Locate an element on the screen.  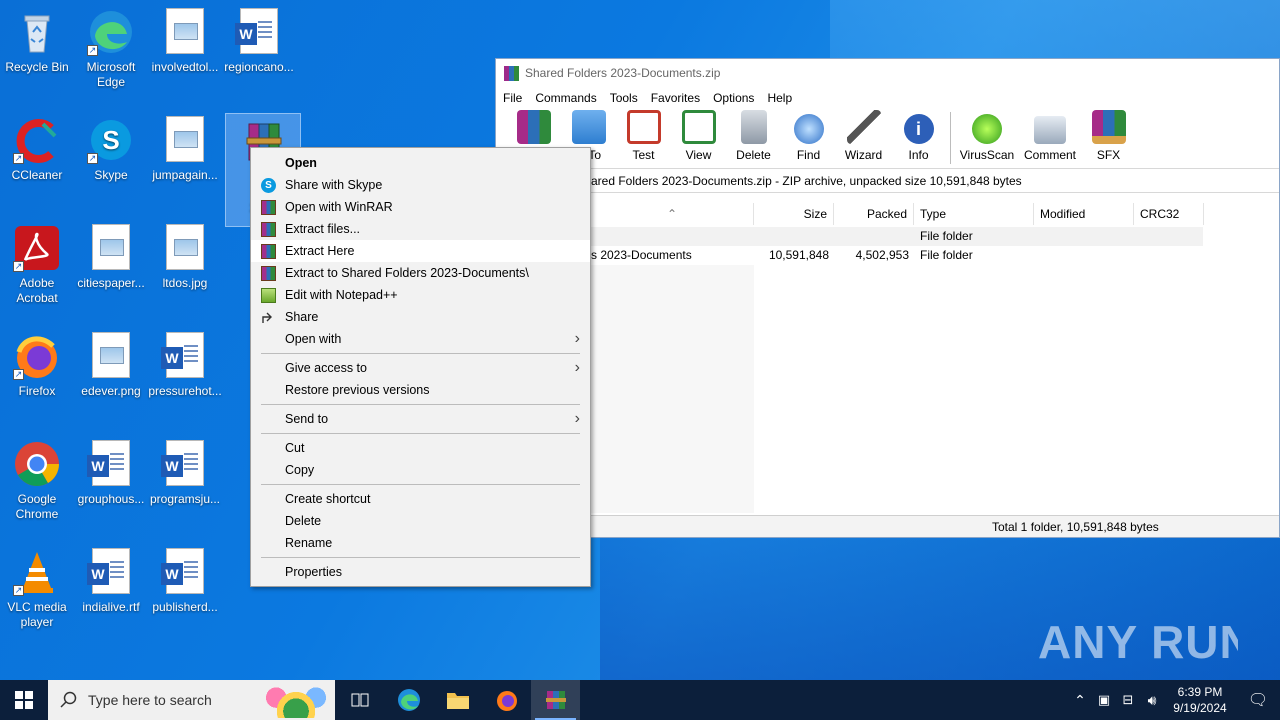
menu-item-extract-here: Extract Here is located at coordinates (420, 251).